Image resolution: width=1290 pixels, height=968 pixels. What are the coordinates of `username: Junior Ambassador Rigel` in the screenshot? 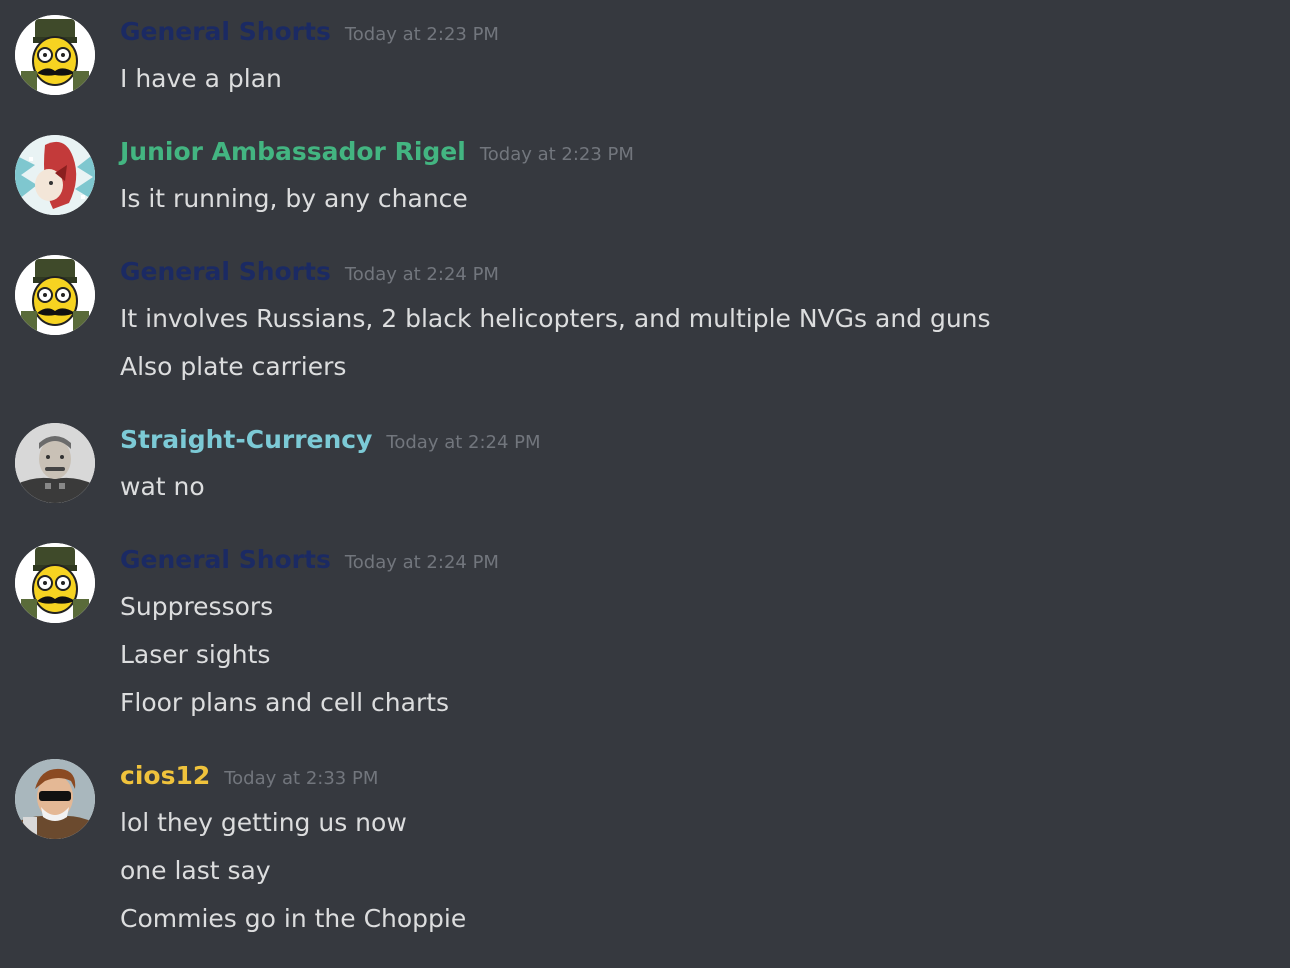 It's located at (293, 151).